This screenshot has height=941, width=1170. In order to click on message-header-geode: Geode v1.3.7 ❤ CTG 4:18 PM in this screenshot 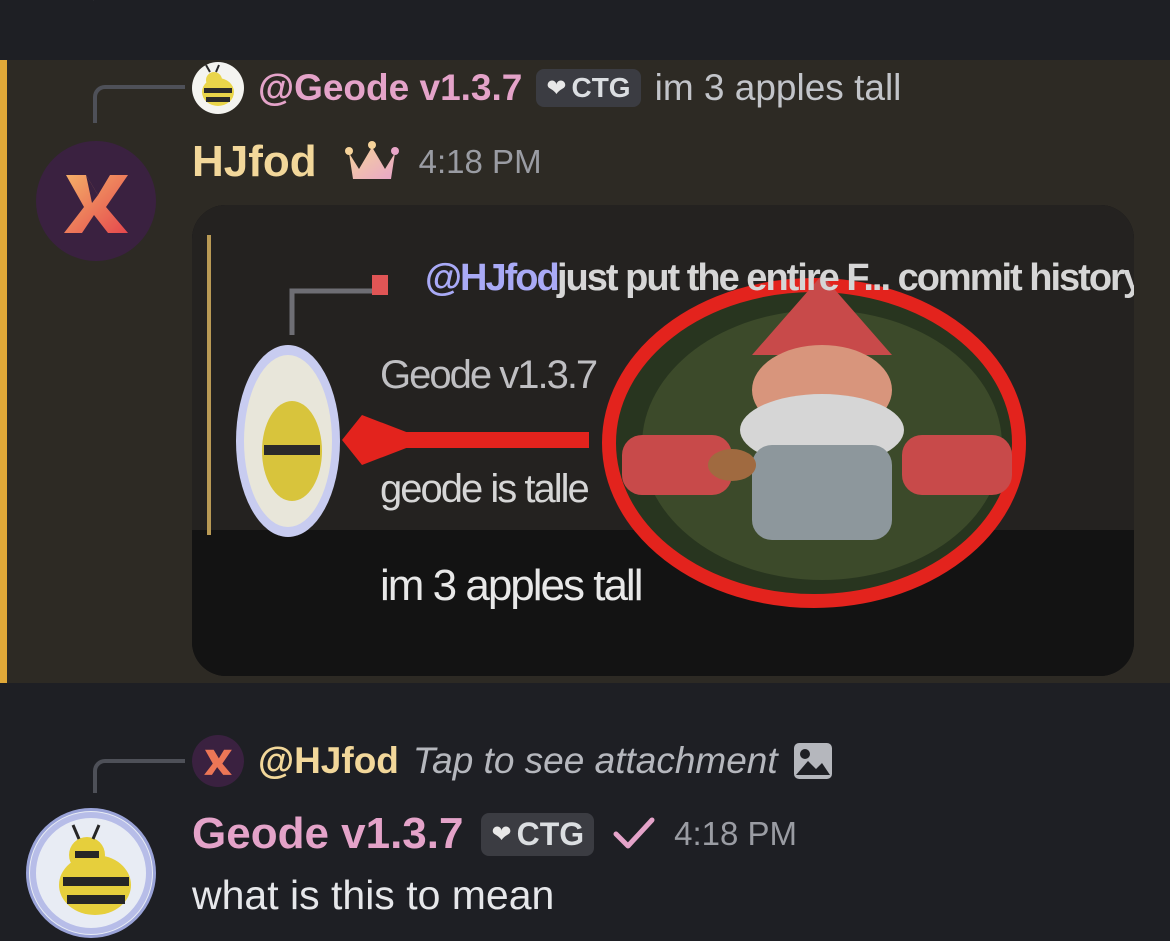, I will do `click(494, 834)`.